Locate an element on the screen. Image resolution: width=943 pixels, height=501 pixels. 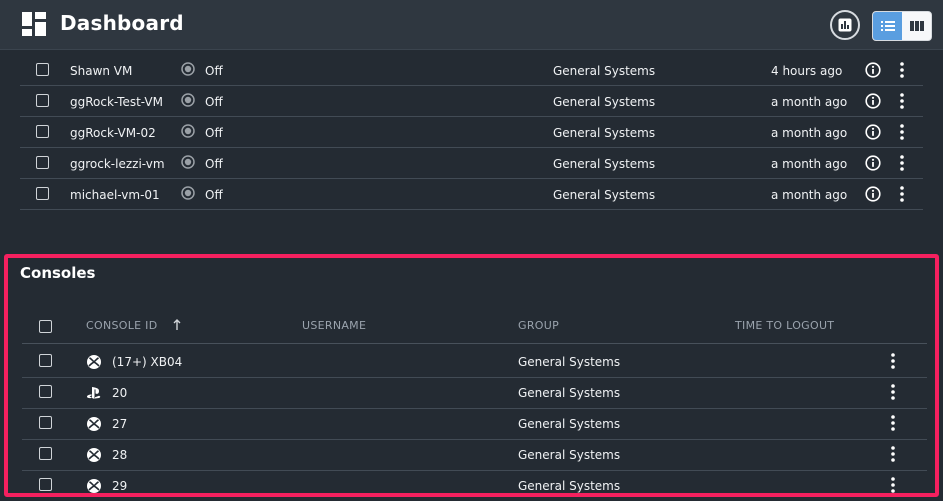
table-row: (17+) XB04 General Systems is located at coordinates (474, 362).